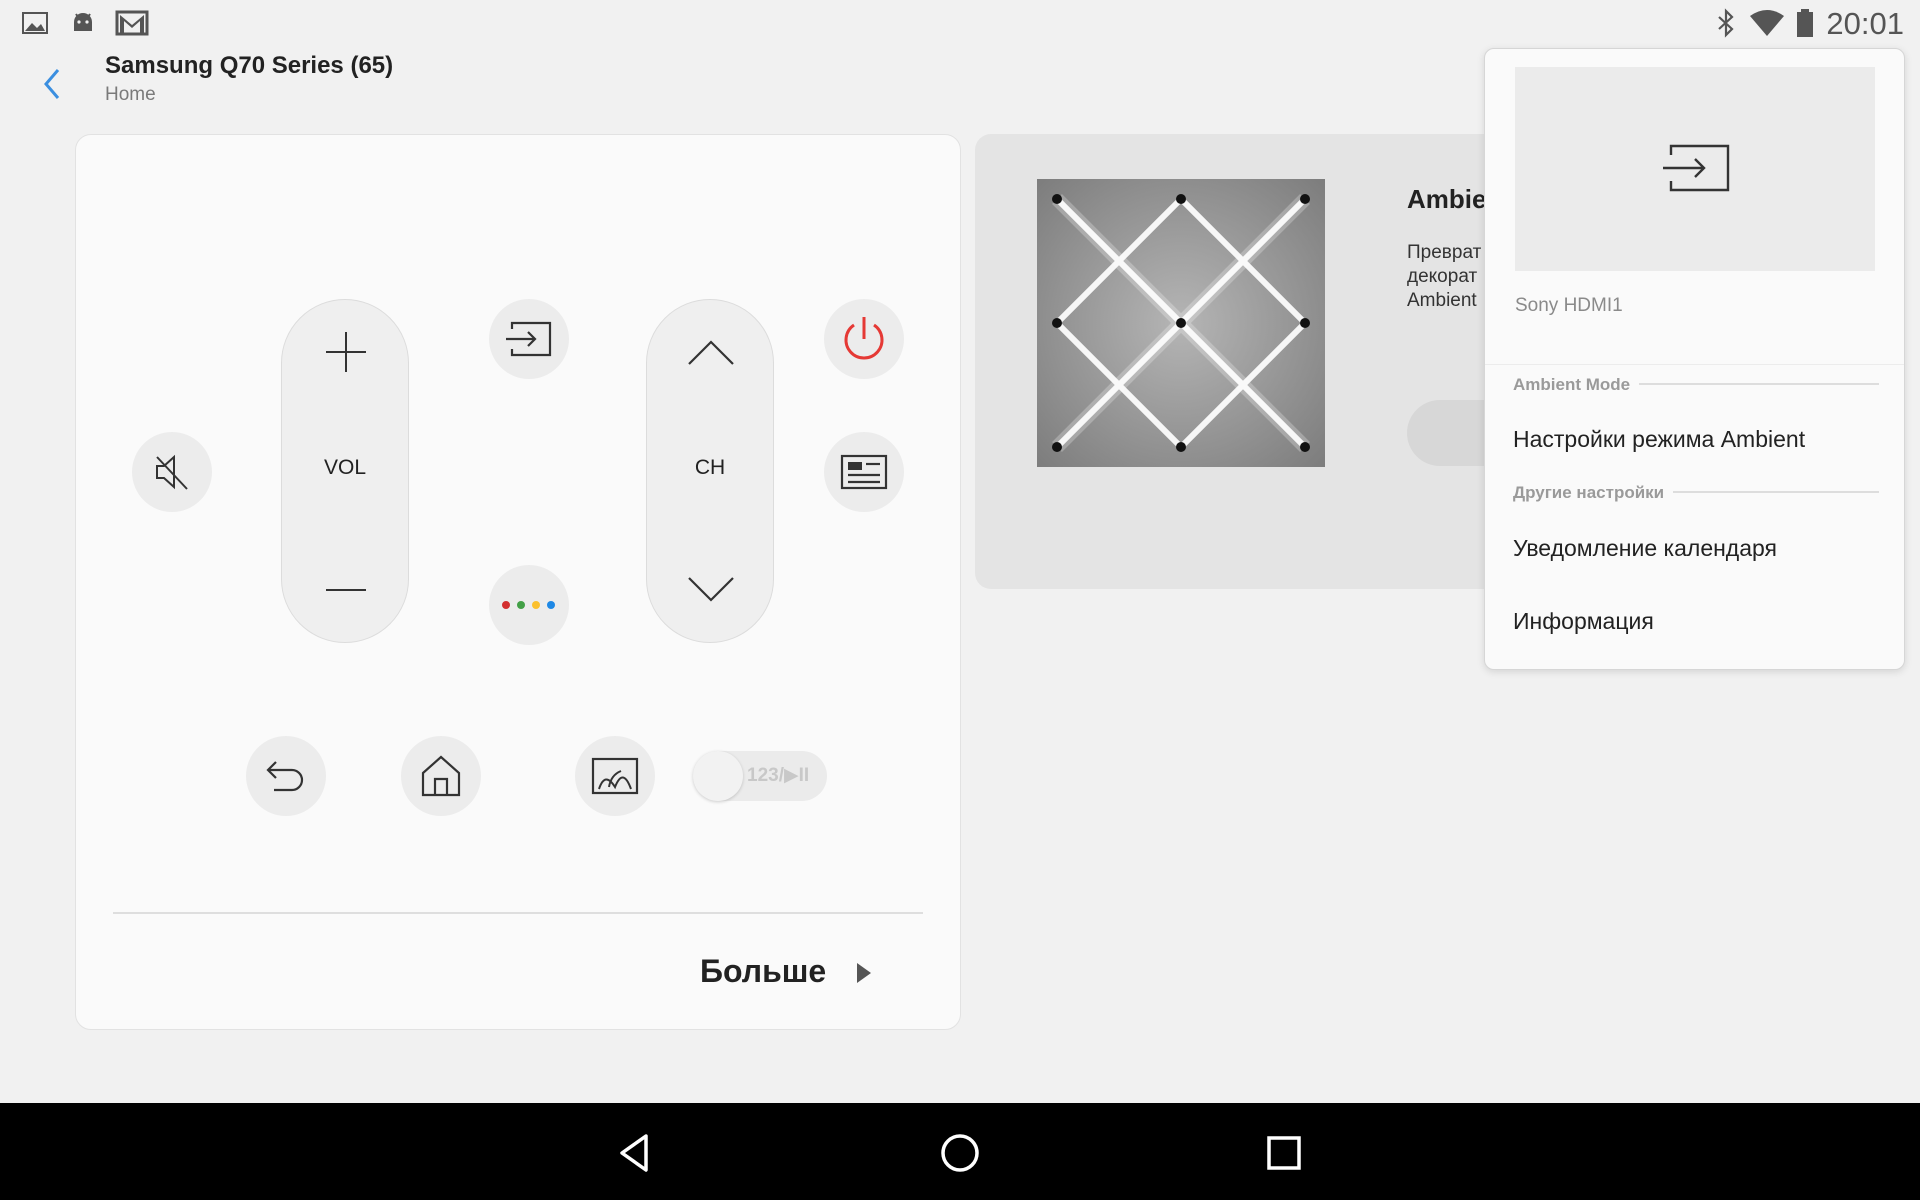  Describe the element at coordinates (345, 467) in the screenshot. I see `volume-label: VOL` at that location.